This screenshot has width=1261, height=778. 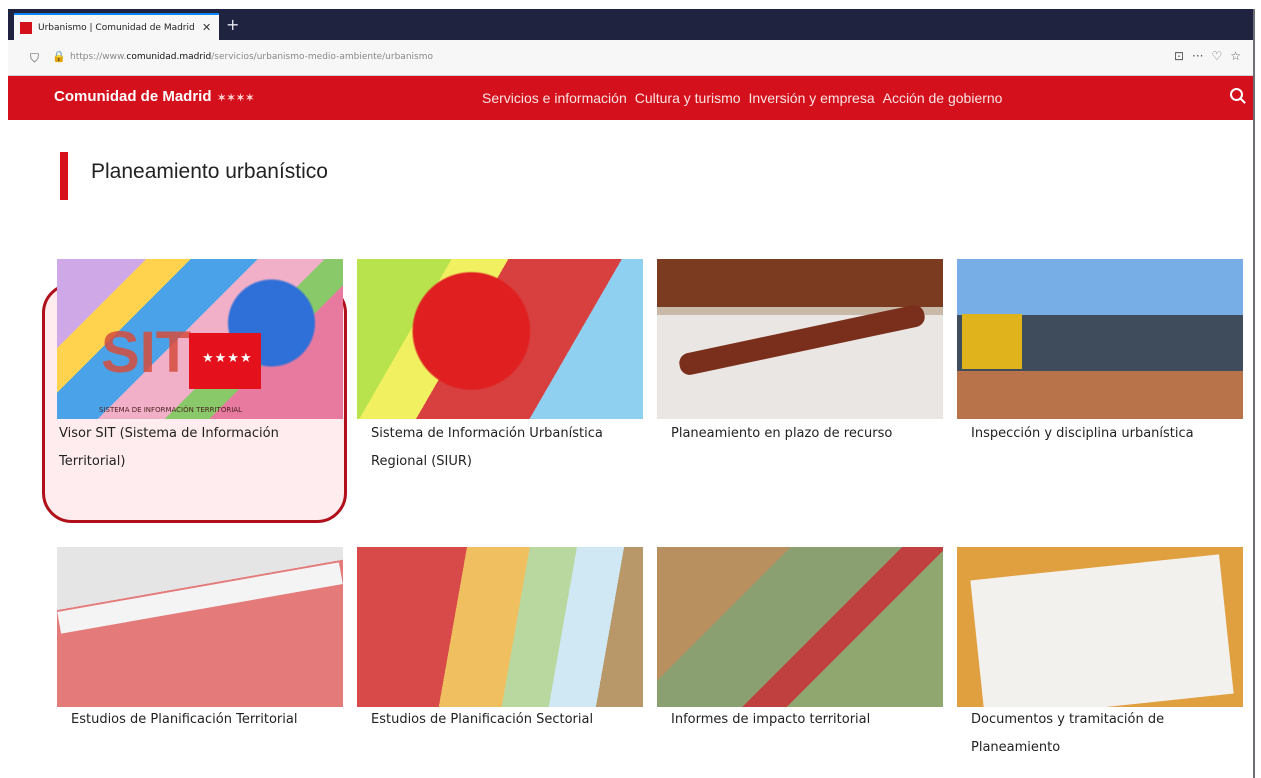 I want to click on sit-caption: SISTEMA DE INFORMACIÓN TERRITORIAL, so click(x=170, y=410).